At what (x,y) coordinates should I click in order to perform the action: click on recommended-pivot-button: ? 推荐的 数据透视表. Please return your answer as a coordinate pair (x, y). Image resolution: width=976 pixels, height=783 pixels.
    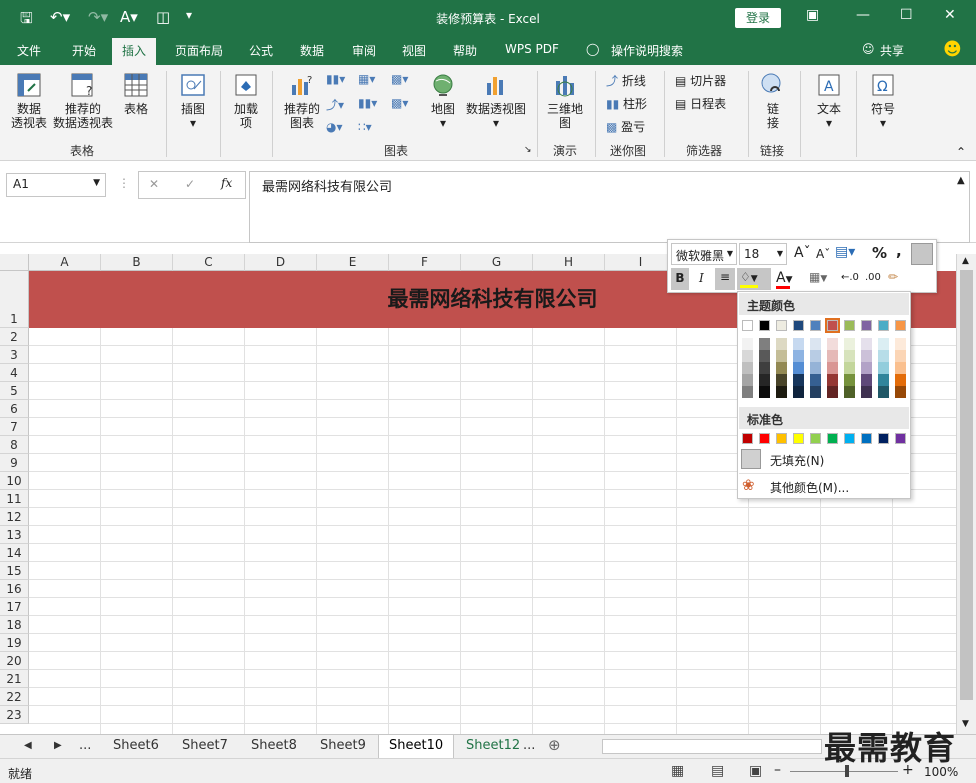
    Looking at the image, I should click on (83, 100).